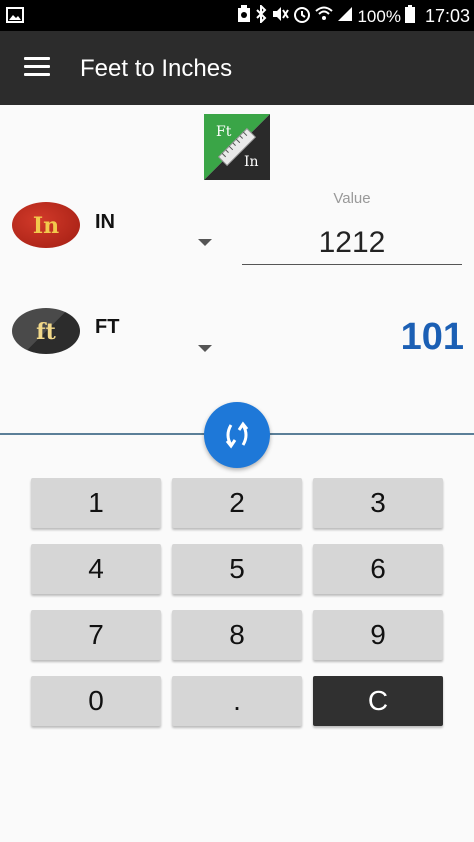 This screenshot has height=842, width=474. Describe the element at coordinates (432, 337) in the screenshot. I see `result-value: 101` at that location.